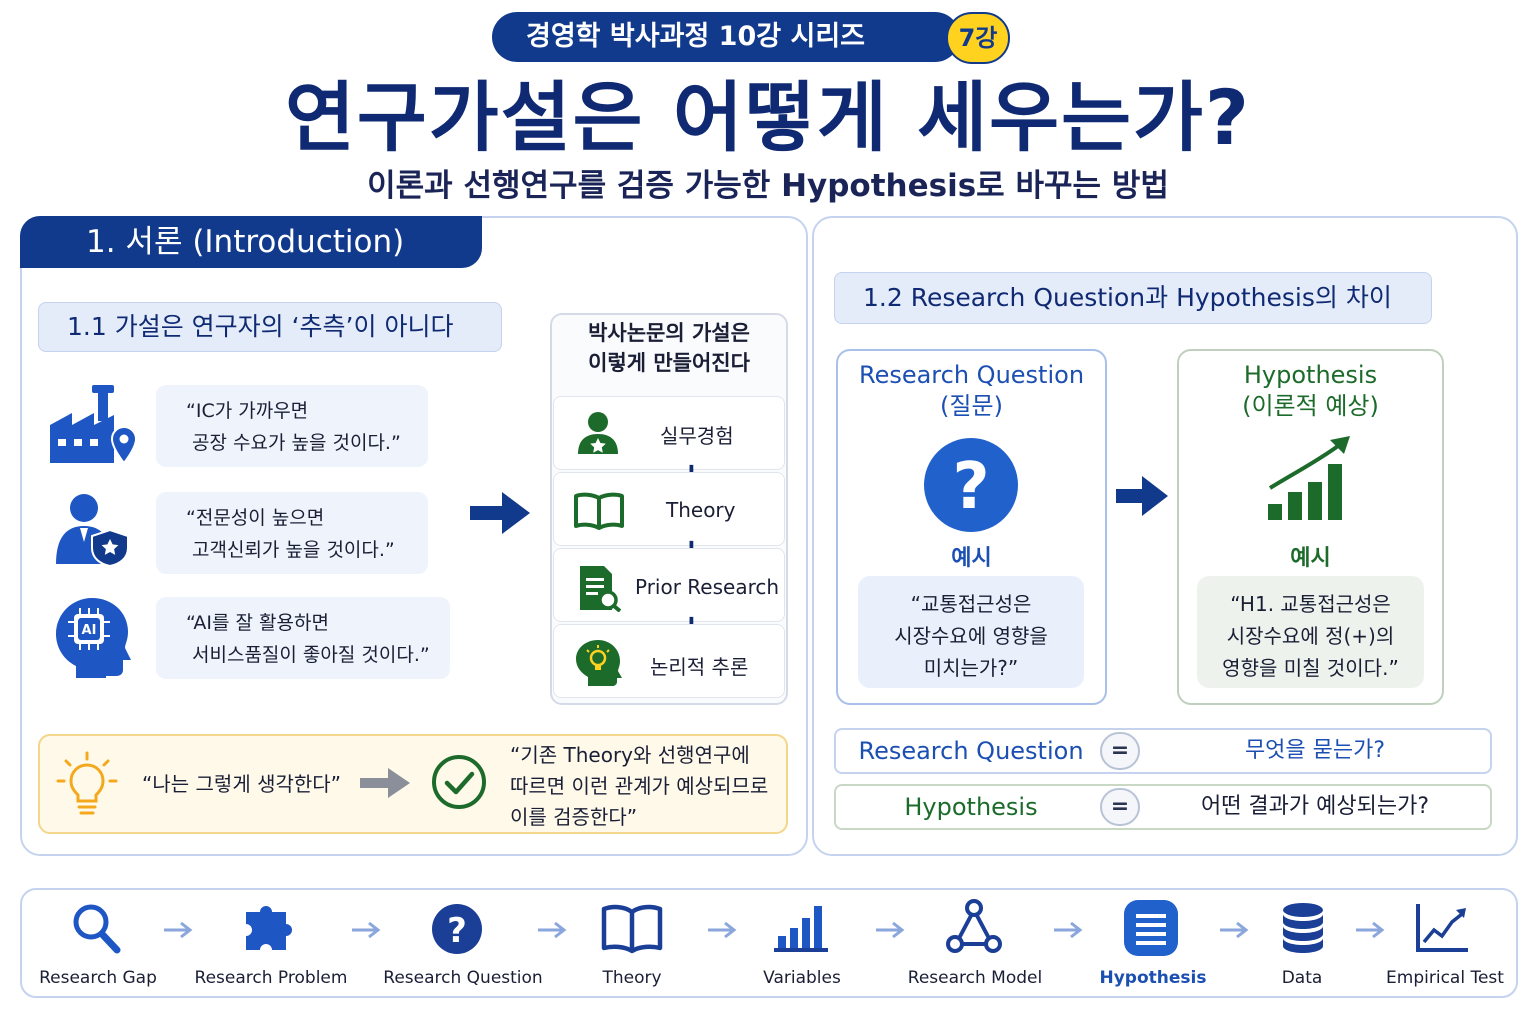  What do you see at coordinates (697, 436) in the screenshot?
I see `recipe-label-experience: 실무경험` at bounding box center [697, 436].